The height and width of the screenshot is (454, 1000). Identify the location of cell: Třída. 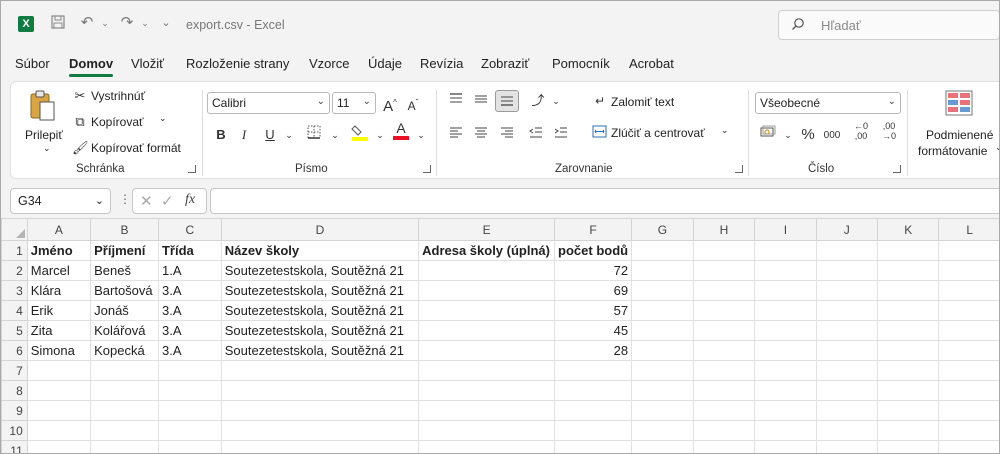
(189, 250).